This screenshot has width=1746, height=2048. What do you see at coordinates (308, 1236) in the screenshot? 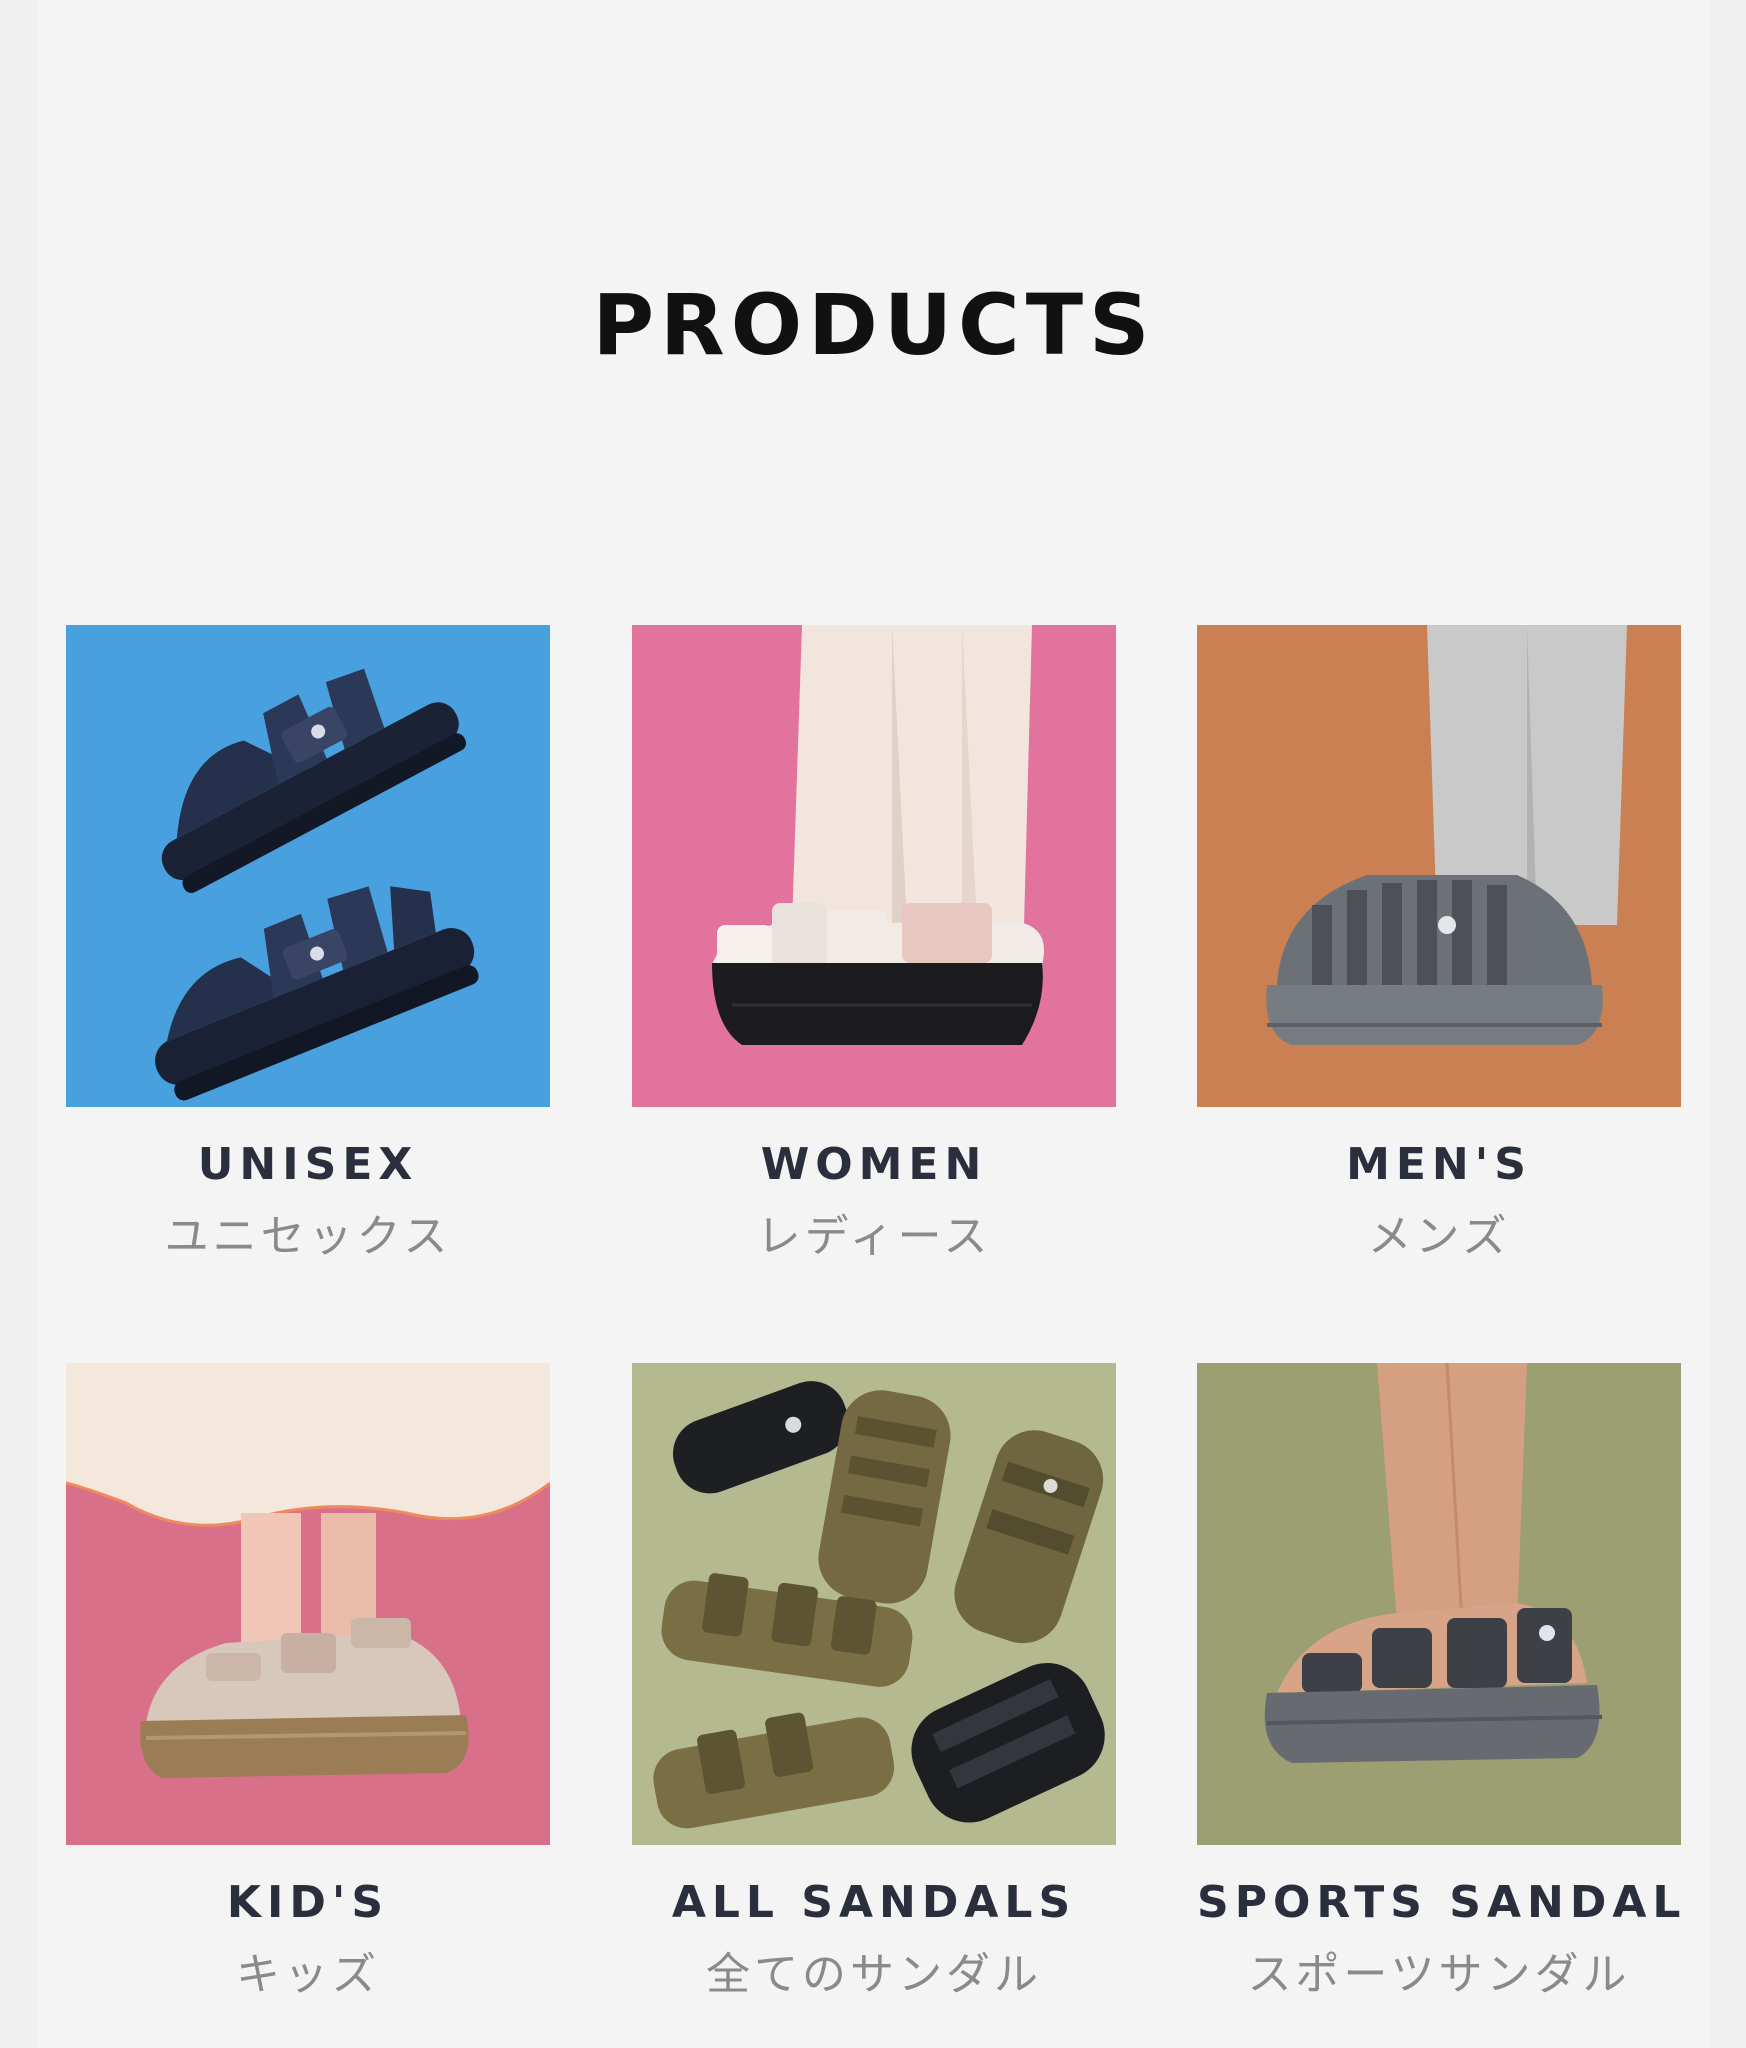
I see `category-label-jp: ユニセックス` at bounding box center [308, 1236].